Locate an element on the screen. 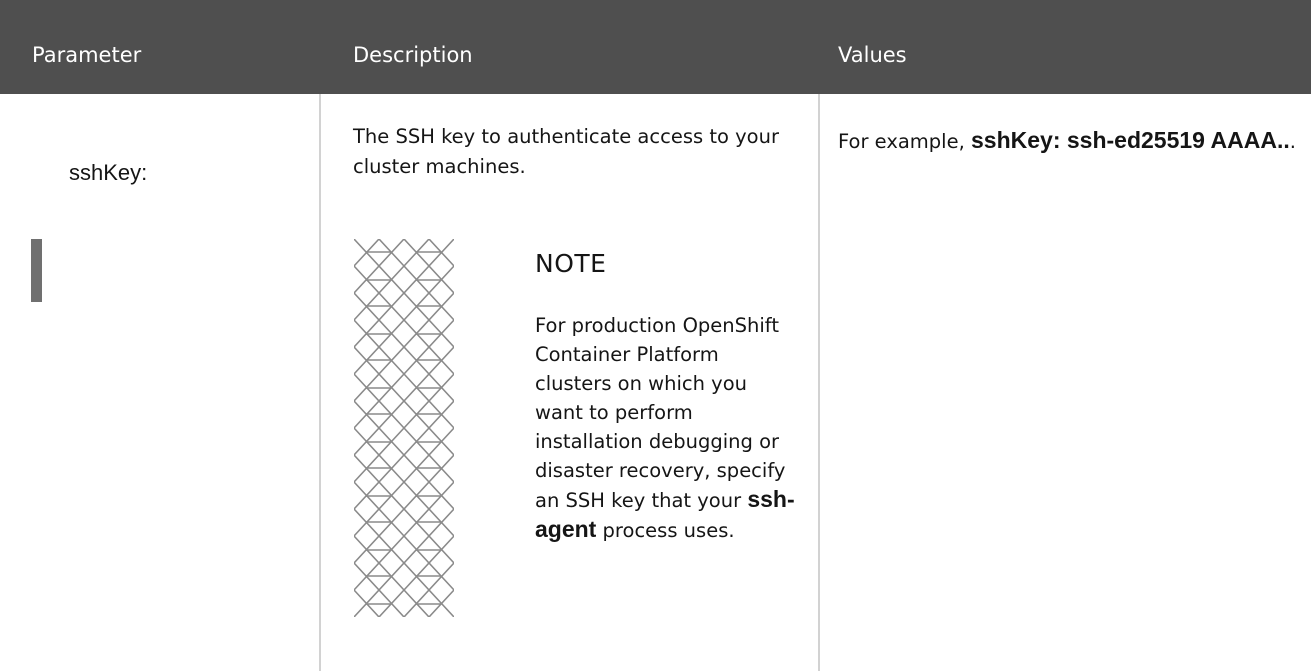 The image size is (1311, 671). values-suffix: . is located at coordinates (1292, 141).